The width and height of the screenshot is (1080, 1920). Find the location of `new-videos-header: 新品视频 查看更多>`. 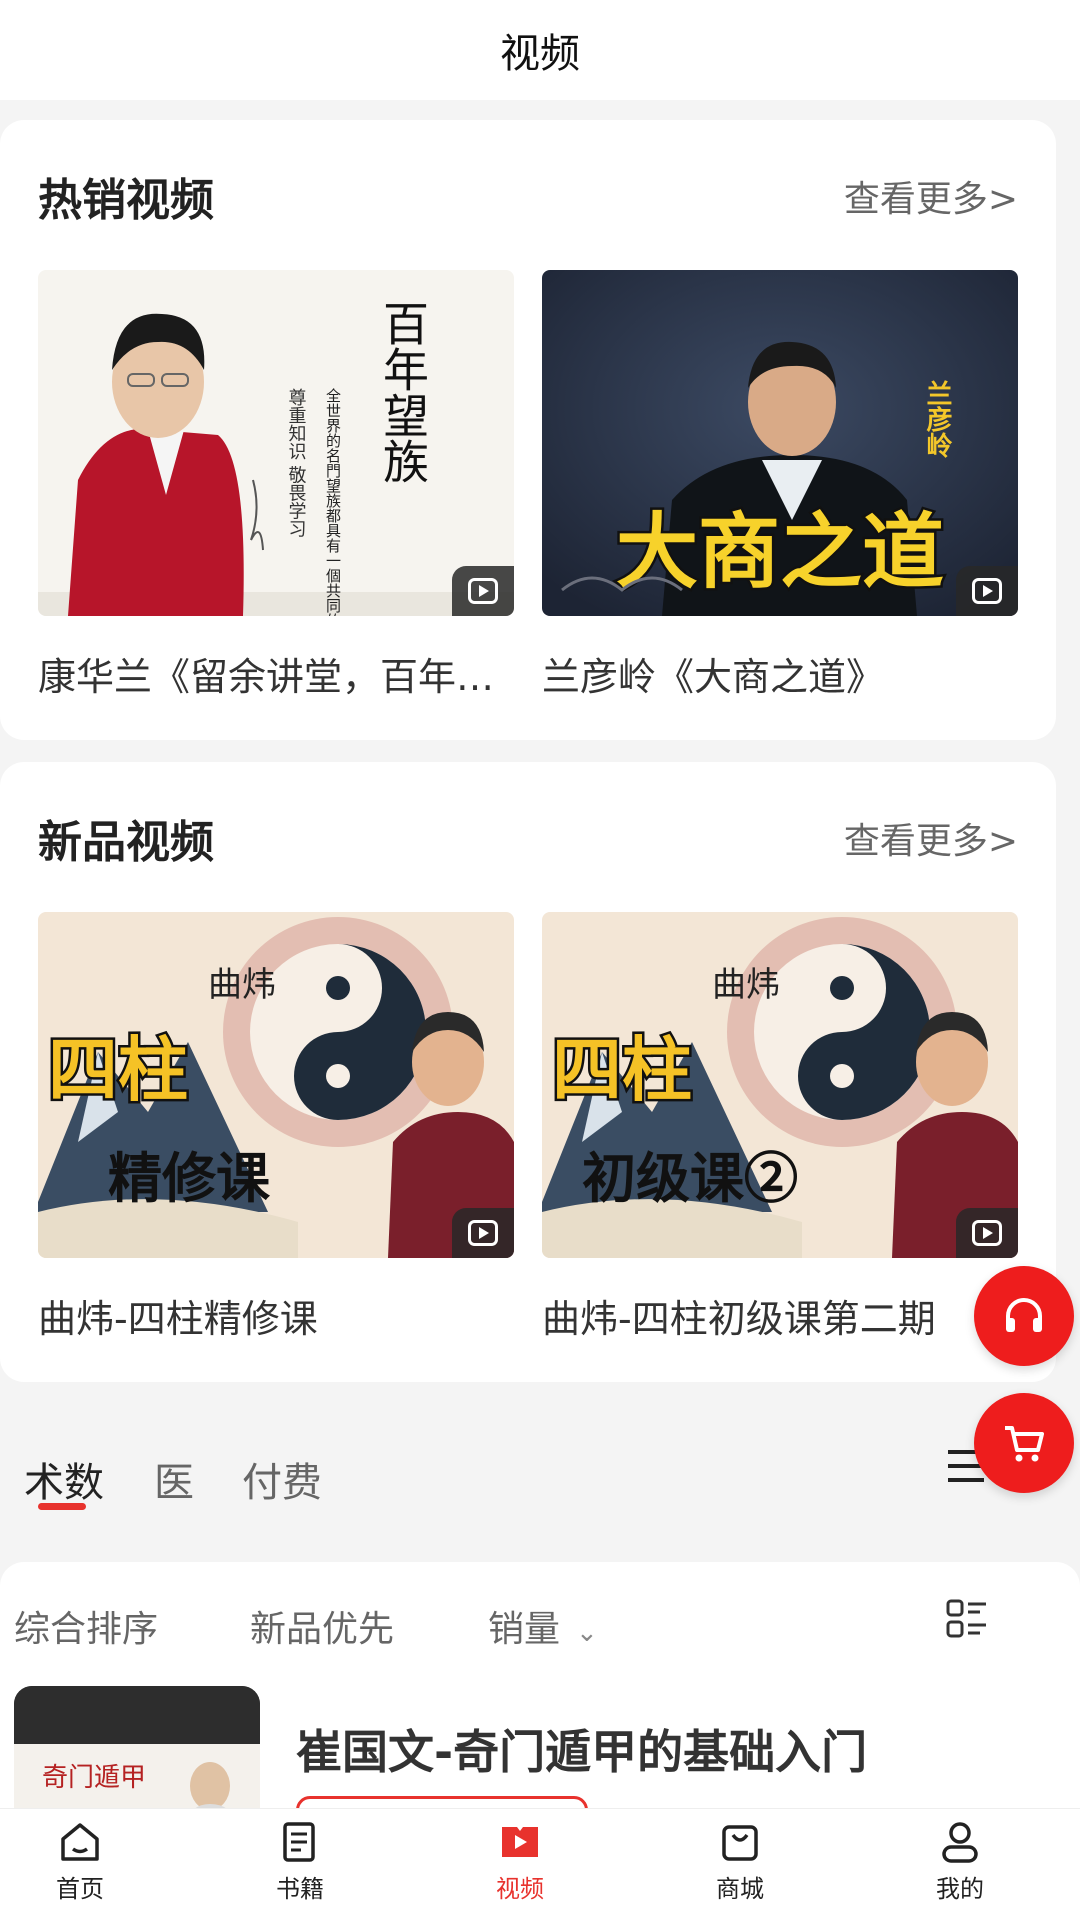

new-videos-header: 新品视频 查看更多> is located at coordinates (528, 838).